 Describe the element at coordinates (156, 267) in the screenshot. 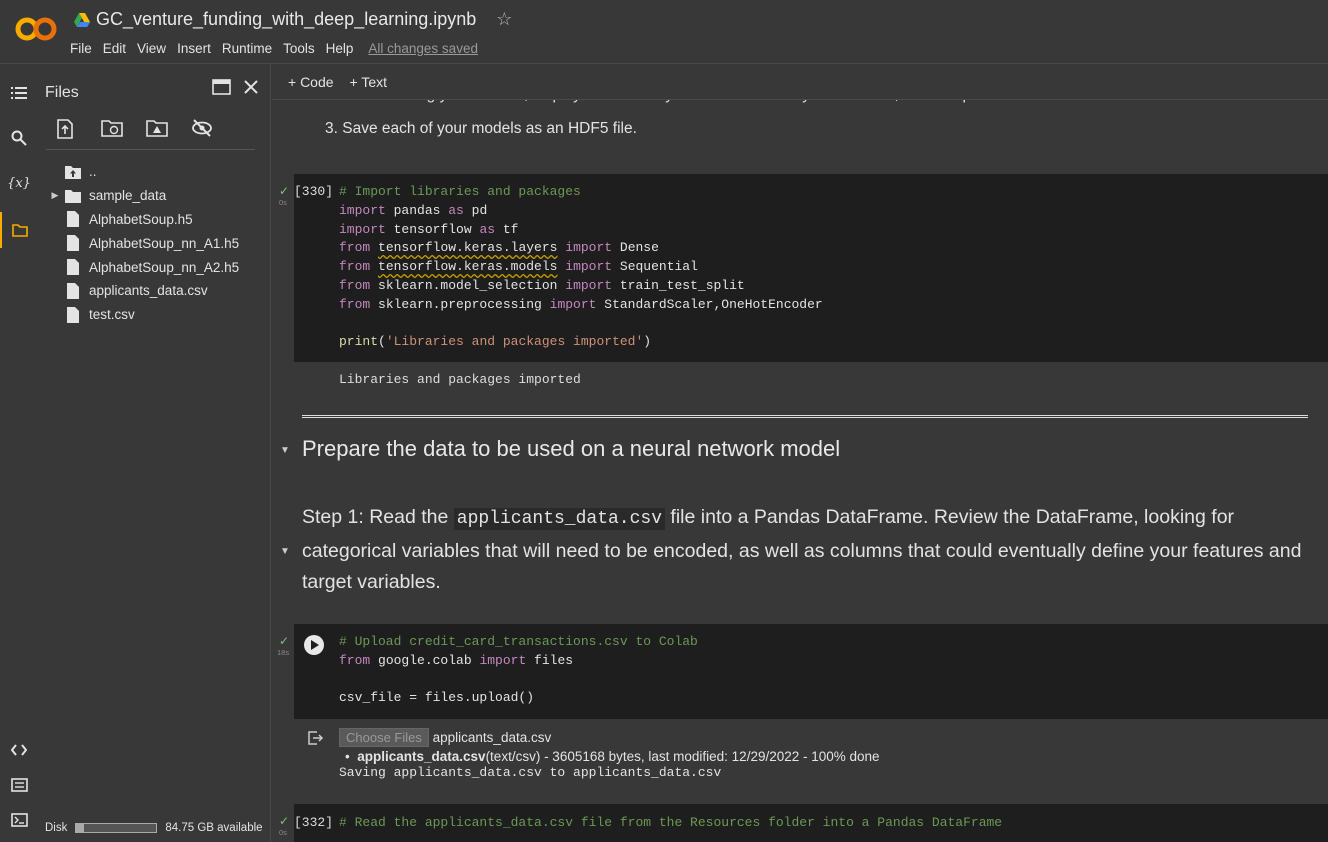

I see `tree-item-file: AlphabetSoup_nn_A2.h5` at that location.